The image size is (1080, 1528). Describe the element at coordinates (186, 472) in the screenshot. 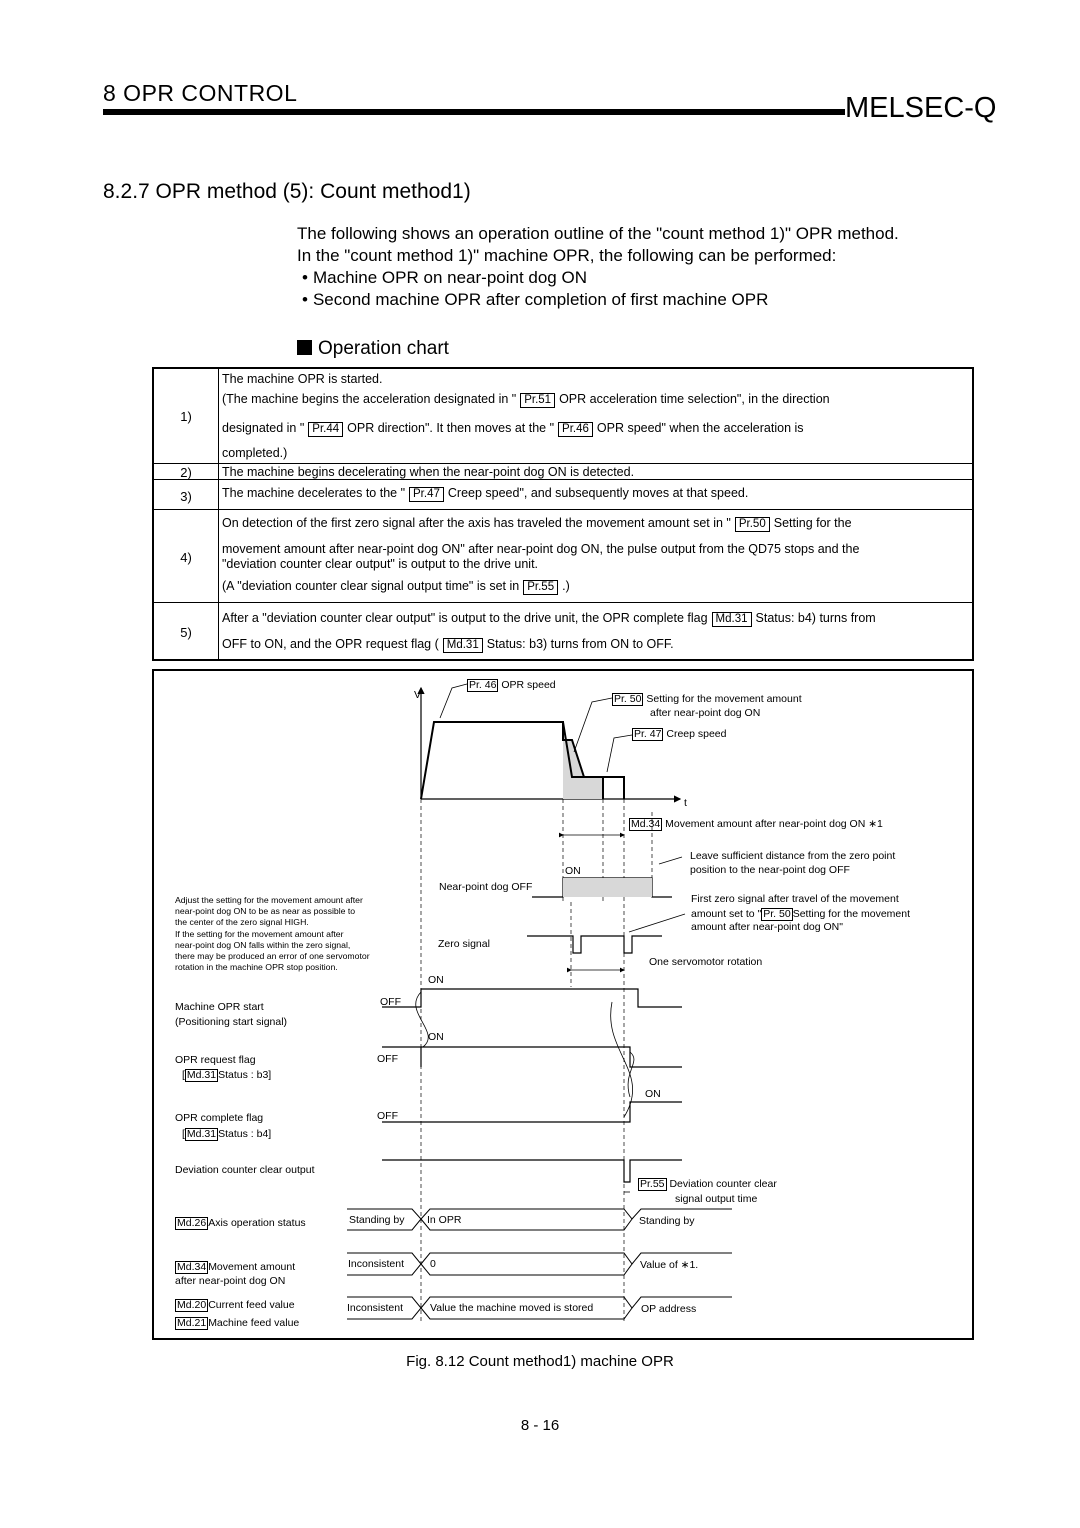

I see `step-number: 2)` at that location.